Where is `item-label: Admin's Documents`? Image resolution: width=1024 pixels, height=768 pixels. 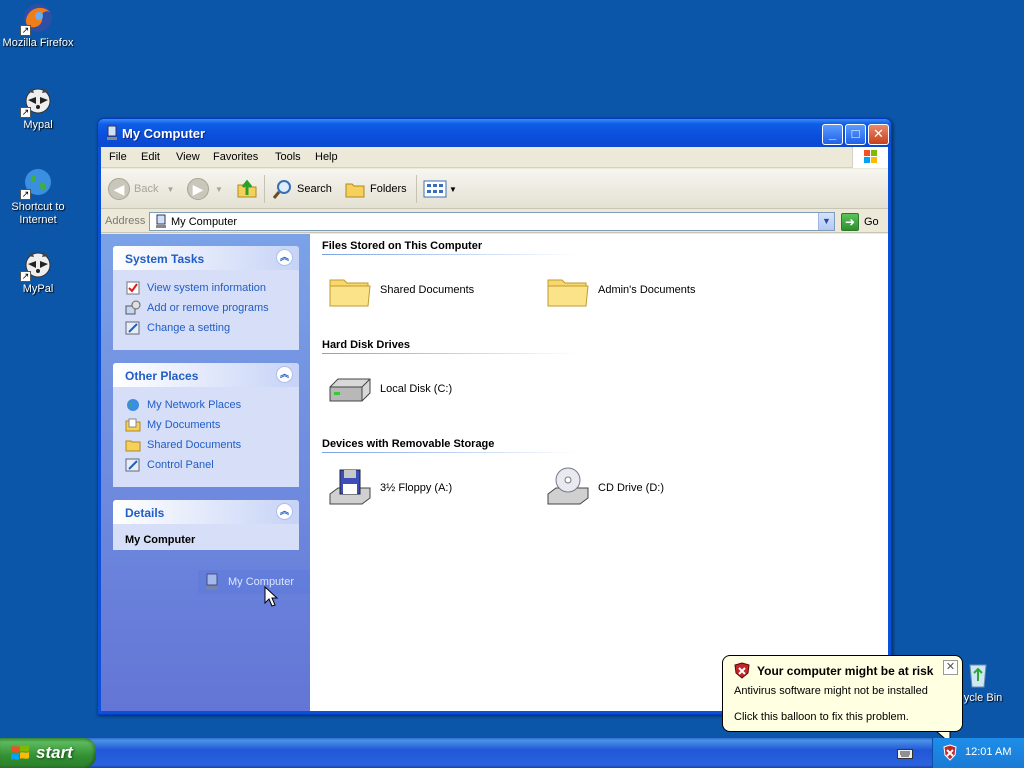 item-label: Admin's Documents is located at coordinates (647, 290).